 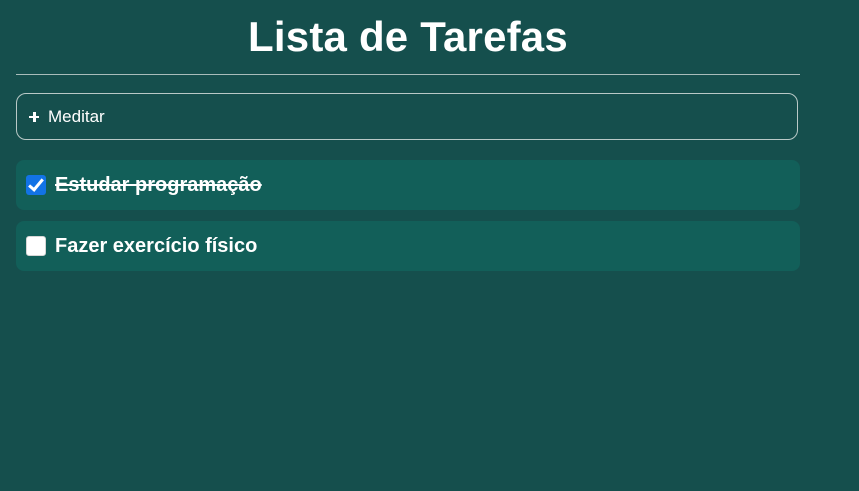 What do you see at coordinates (156, 245) in the screenshot?
I see `task-label: Fazer exercício físico` at bounding box center [156, 245].